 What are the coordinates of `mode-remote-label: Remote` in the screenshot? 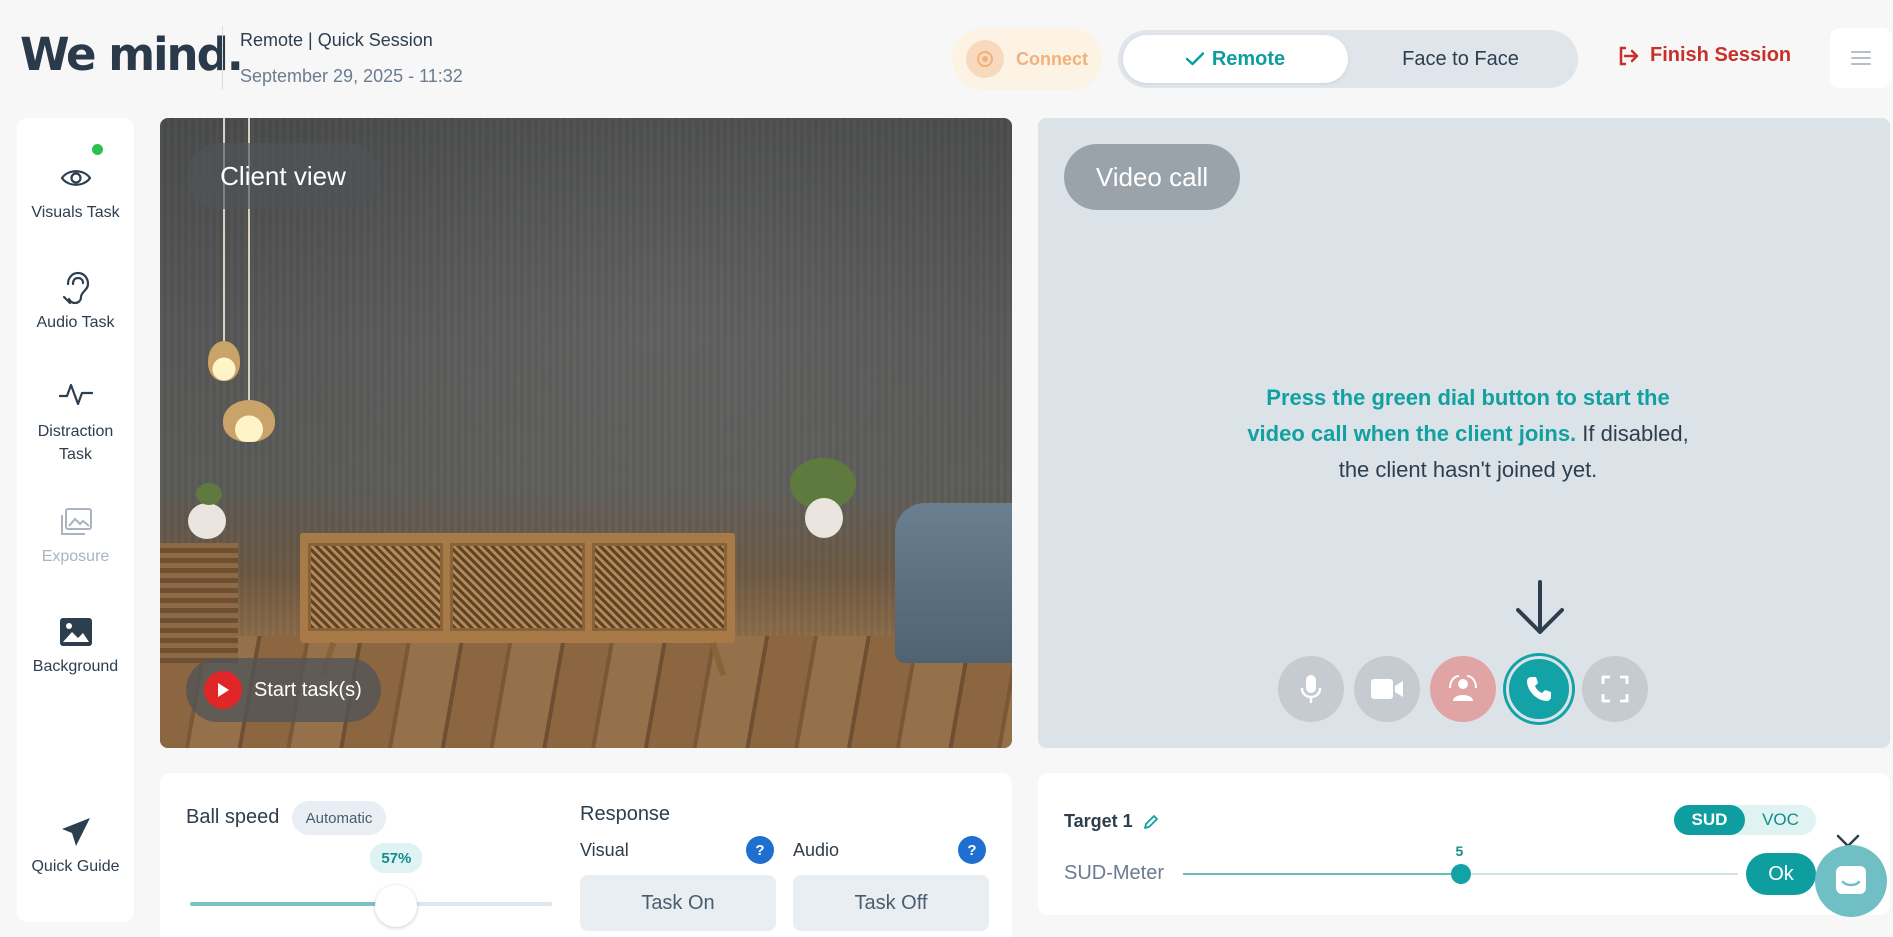 It's located at (1248, 58).